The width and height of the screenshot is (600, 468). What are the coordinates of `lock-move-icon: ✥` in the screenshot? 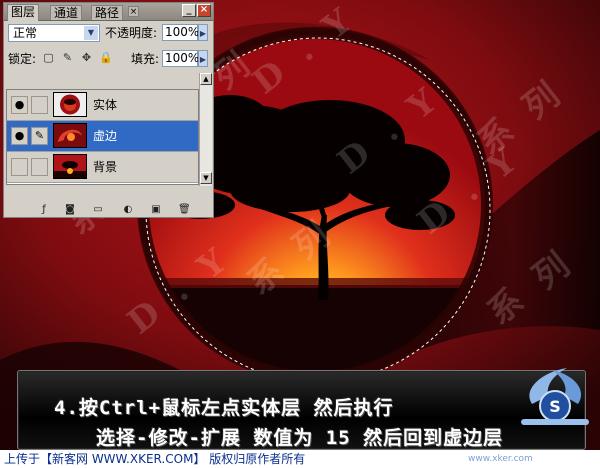 It's located at (86, 57).